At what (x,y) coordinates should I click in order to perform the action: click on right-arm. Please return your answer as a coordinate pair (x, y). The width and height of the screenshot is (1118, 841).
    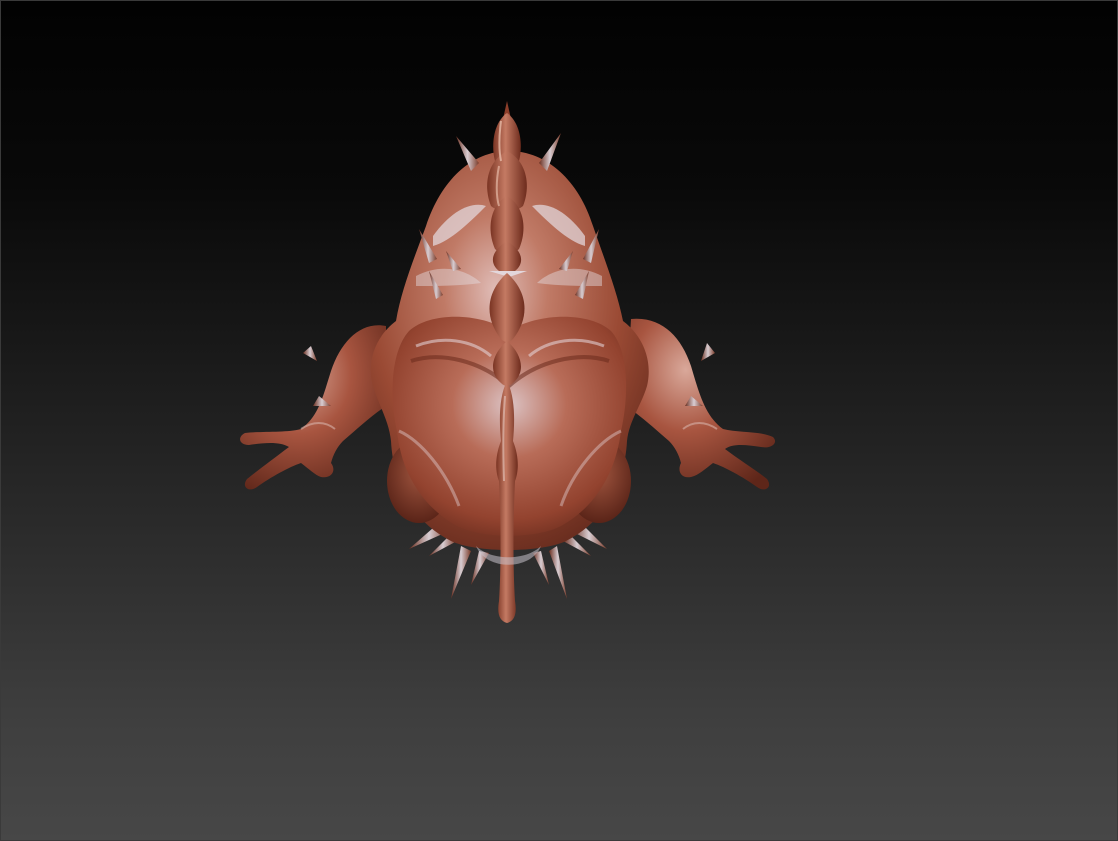
    Looking at the image, I should click on (701, 404).